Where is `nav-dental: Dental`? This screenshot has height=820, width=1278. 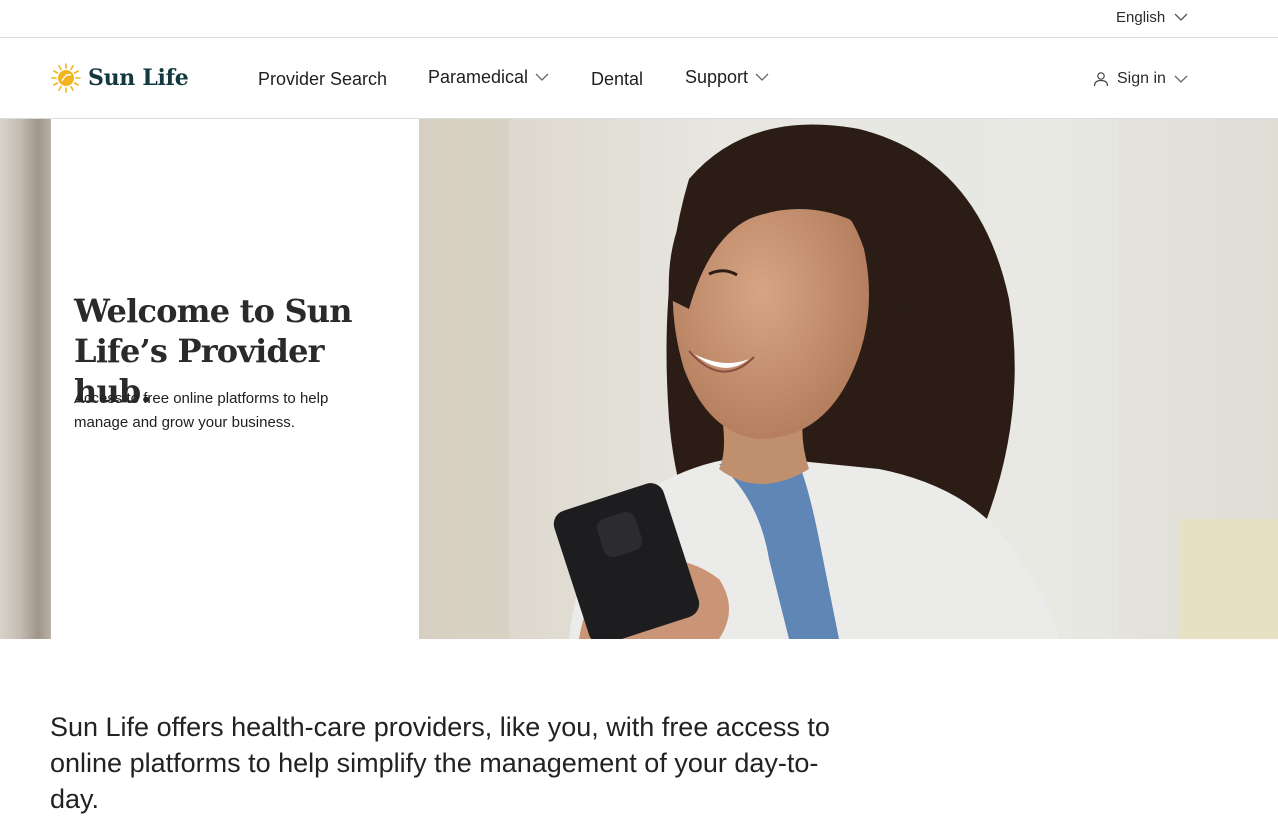 nav-dental: Dental is located at coordinates (617, 79).